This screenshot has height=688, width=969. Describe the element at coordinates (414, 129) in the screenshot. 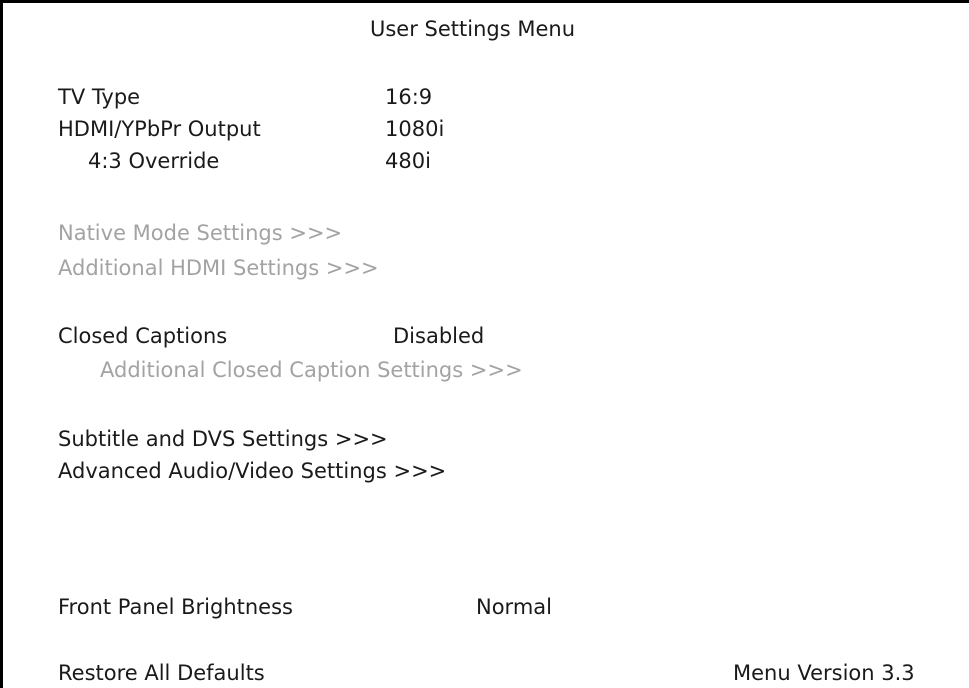

I see `hdmi-output-value: 1080i` at that location.